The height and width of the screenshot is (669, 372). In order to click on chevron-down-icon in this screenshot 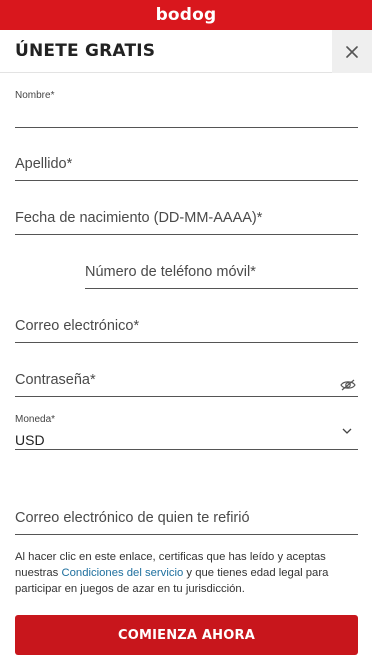, I will do `click(347, 431)`.